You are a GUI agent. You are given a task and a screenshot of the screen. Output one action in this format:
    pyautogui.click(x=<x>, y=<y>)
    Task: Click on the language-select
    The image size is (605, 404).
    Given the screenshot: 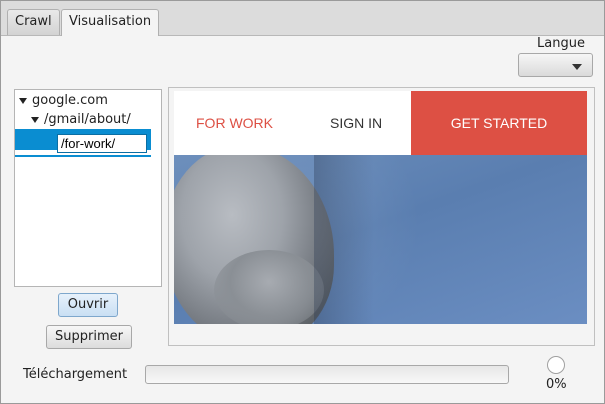 What is the action you would take?
    pyautogui.click(x=555, y=65)
    